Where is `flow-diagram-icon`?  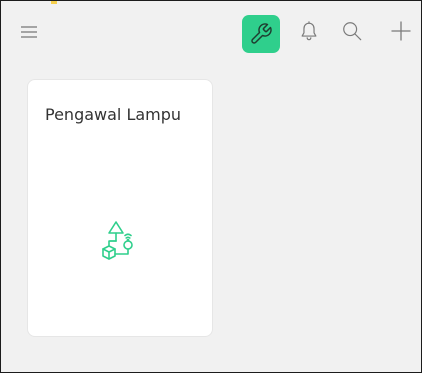
flow-diagram-icon is located at coordinates (117, 240).